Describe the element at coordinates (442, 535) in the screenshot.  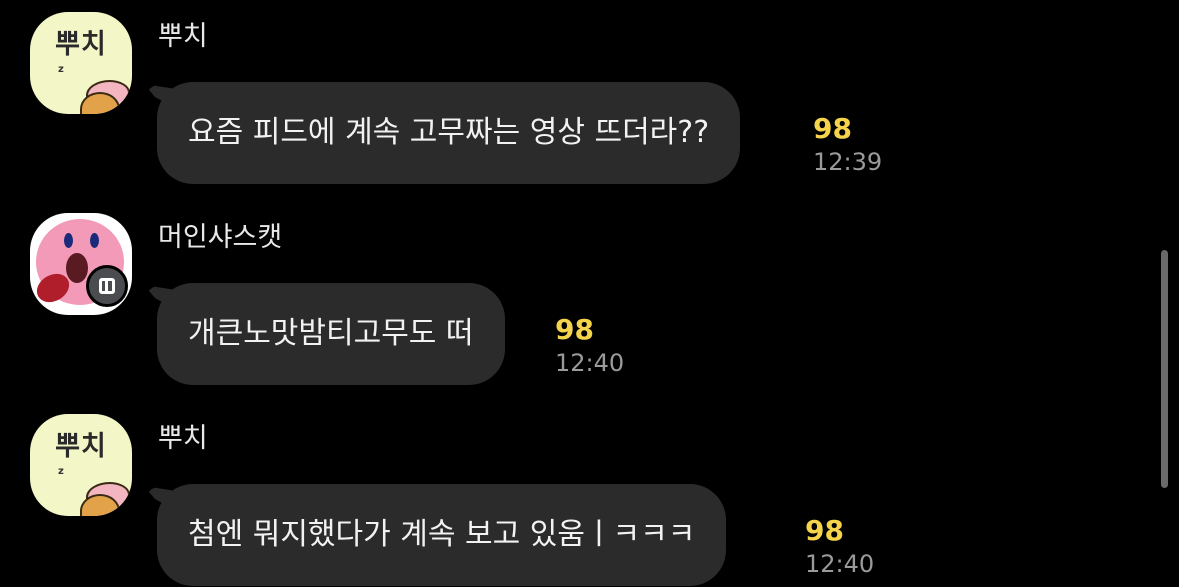
I see `message-bubble: 첨엔 뭐지했다가 계속 보고 있움ㅣㅋㅋㅋ` at that location.